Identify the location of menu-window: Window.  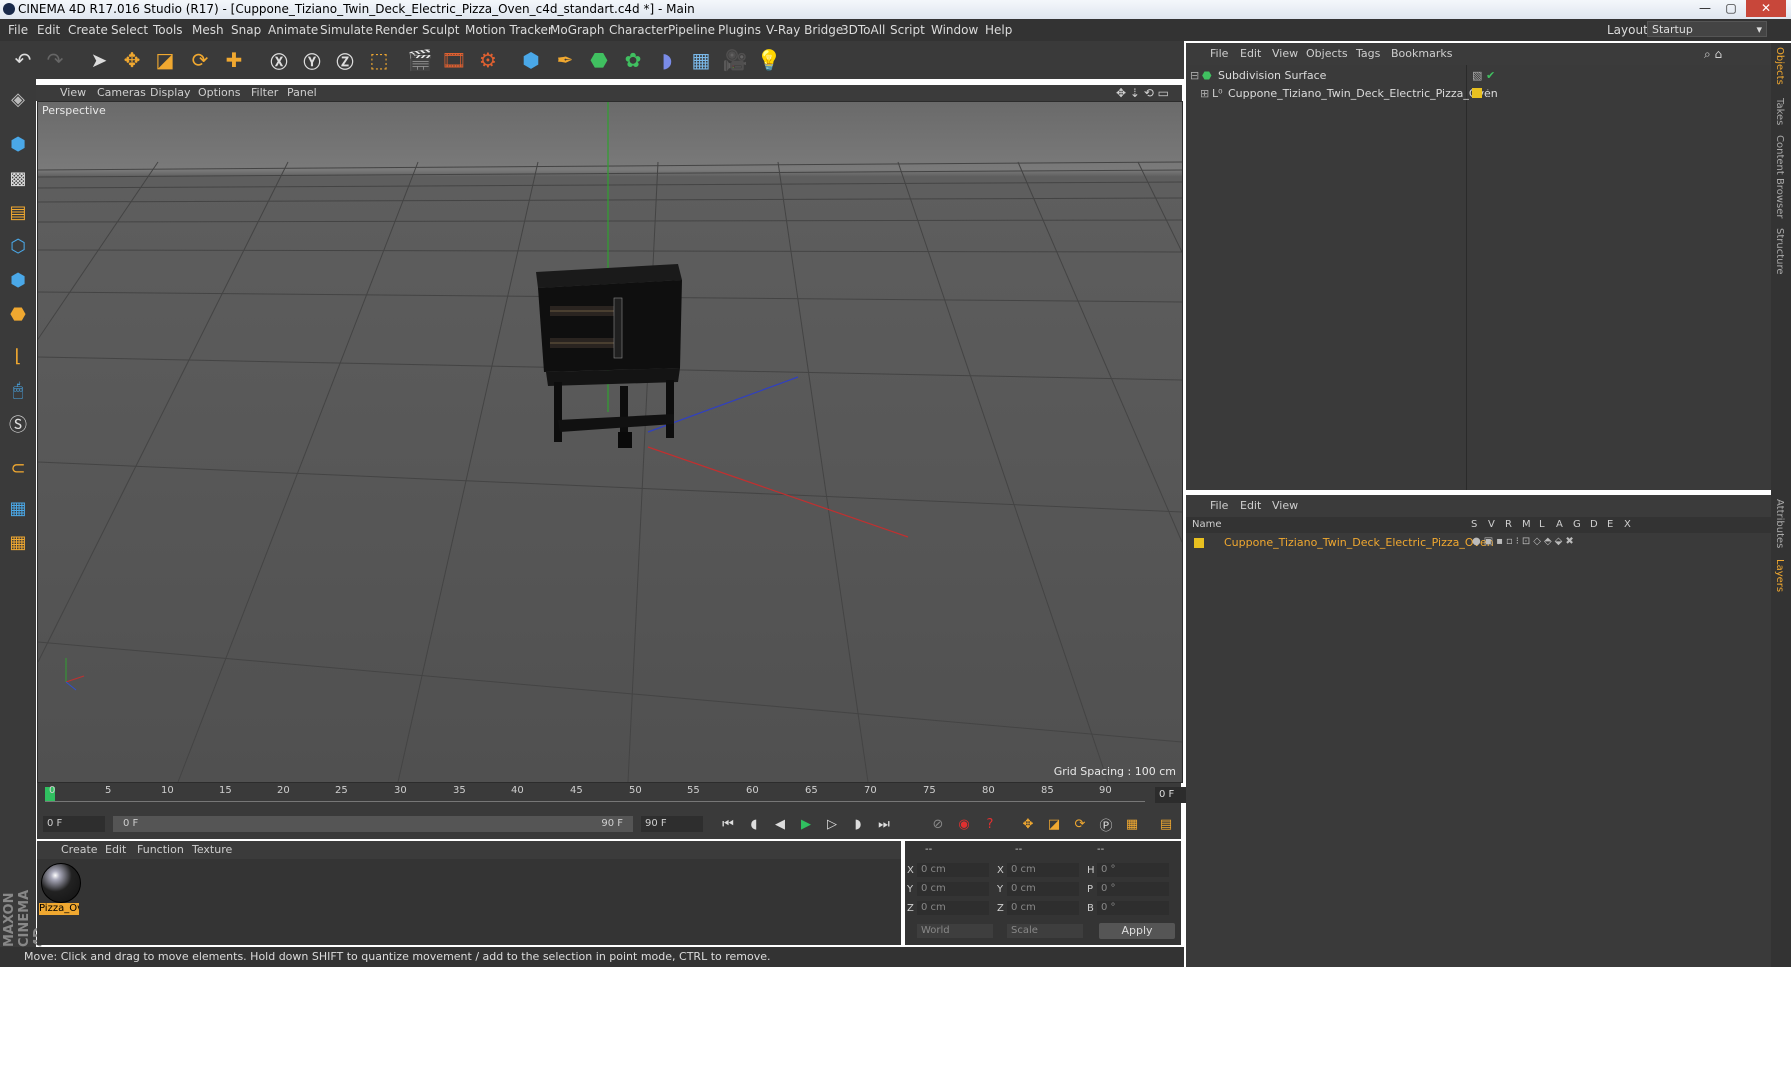
(954, 30).